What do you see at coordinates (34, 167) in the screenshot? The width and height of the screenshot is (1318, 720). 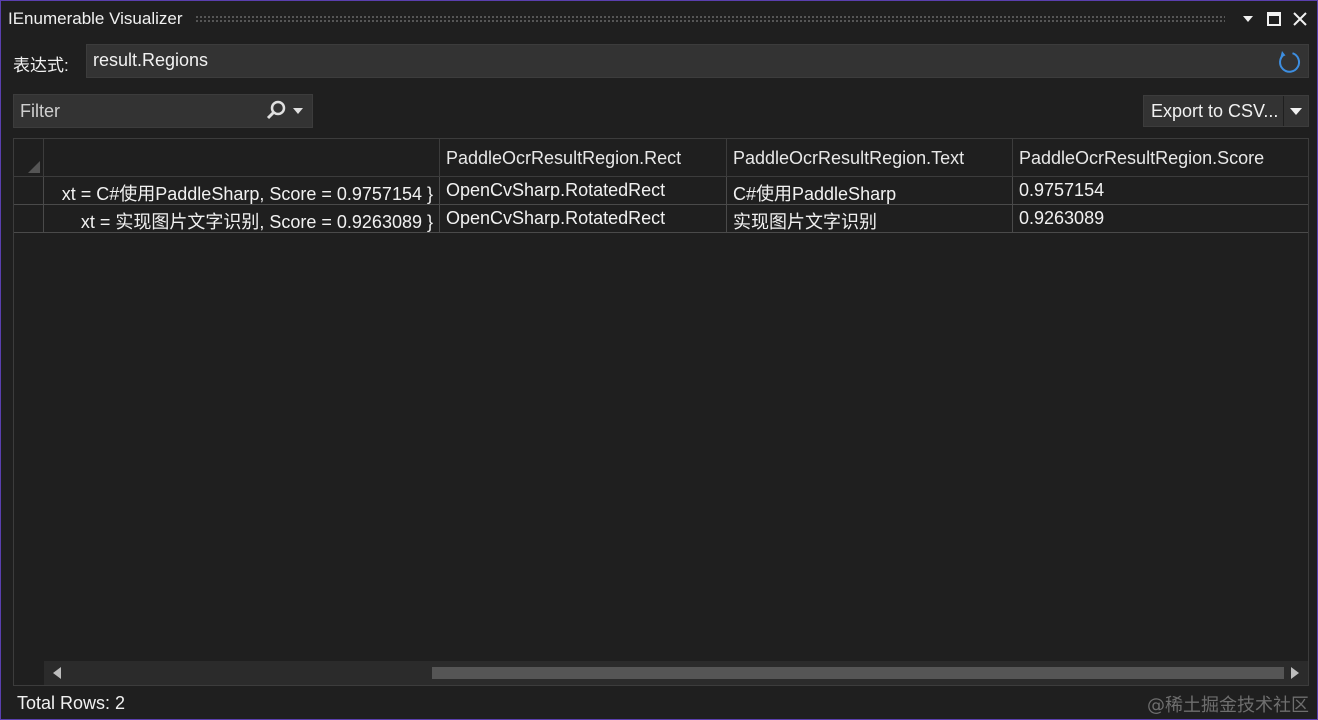 I see `select-all-icon` at bounding box center [34, 167].